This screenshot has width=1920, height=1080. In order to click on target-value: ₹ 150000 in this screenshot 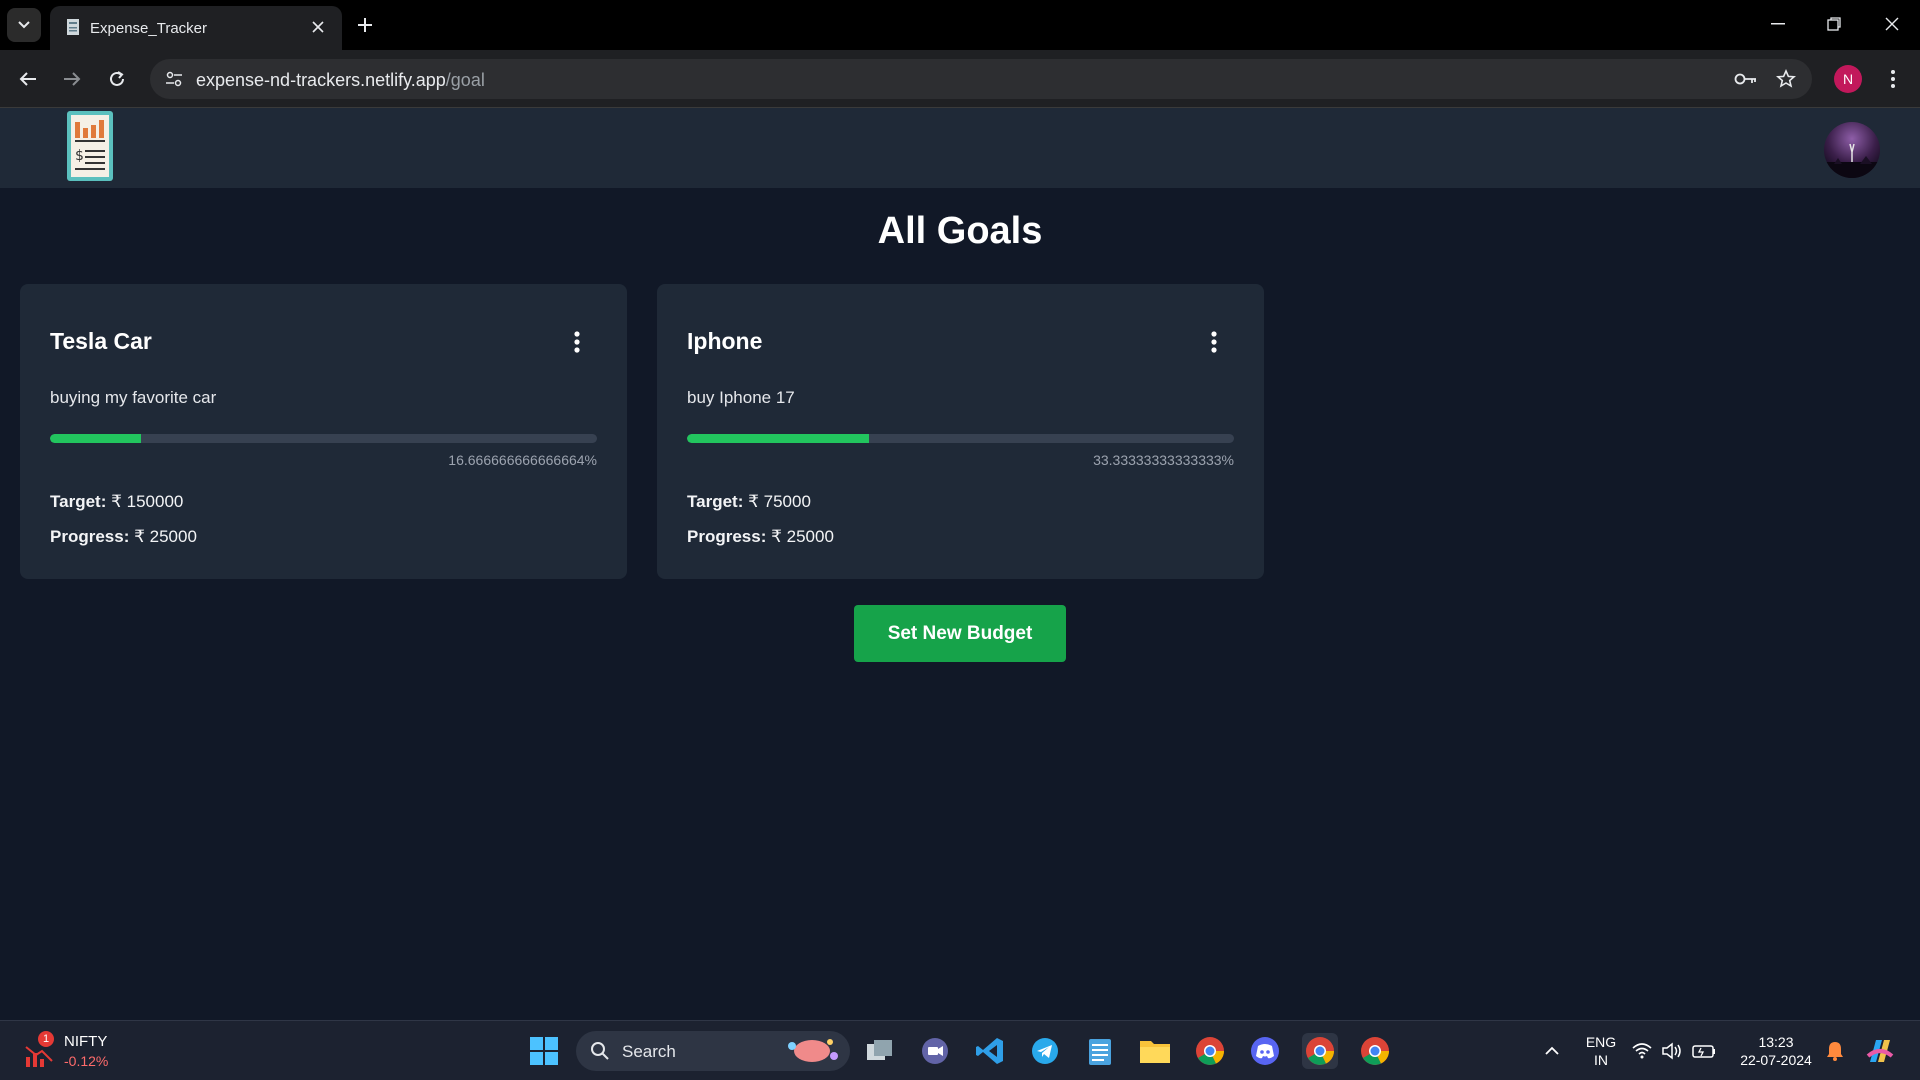, I will do `click(147, 501)`.